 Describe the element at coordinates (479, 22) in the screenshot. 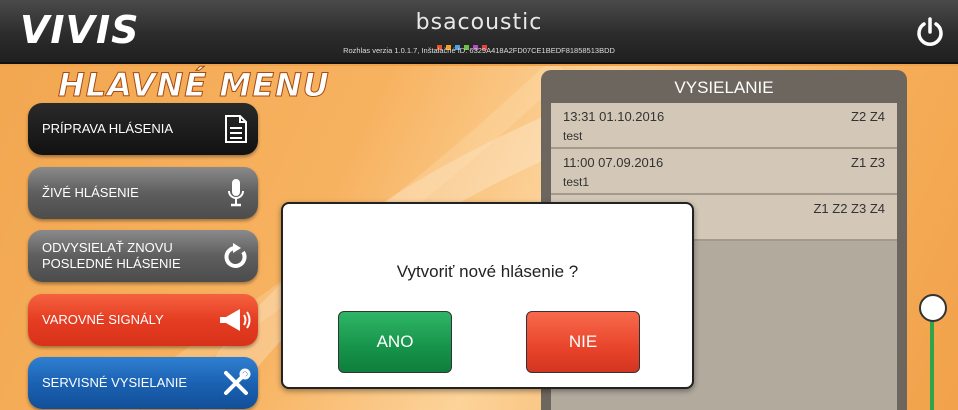

I see `brand-name: bsacoustic` at that location.